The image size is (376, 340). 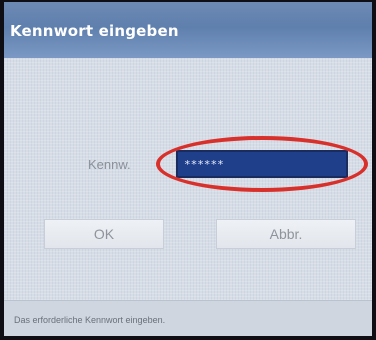 I want to click on password-label: Kennw., so click(x=109, y=164).